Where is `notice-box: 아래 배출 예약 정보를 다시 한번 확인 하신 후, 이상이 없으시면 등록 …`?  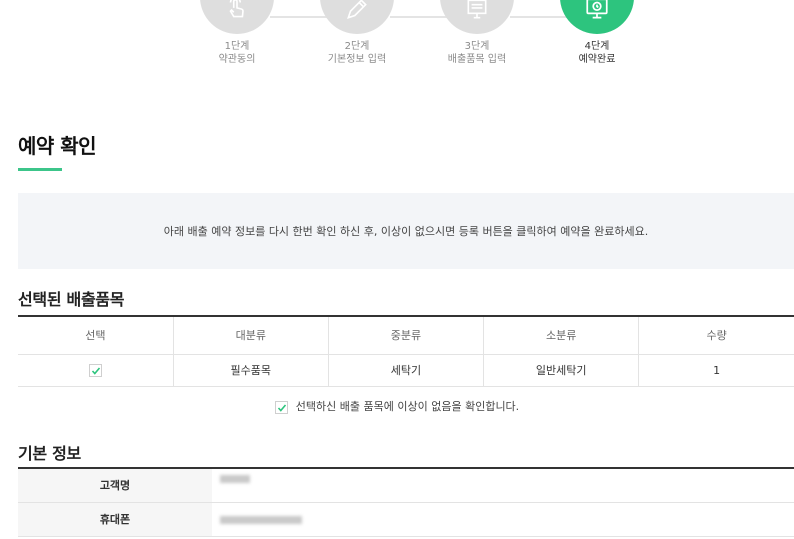
notice-box: 아래 배출 예약 정보를 다시 한번 확인 하신 후, 이상이 없으시면 등록 … is located at coordinates (406, 231).